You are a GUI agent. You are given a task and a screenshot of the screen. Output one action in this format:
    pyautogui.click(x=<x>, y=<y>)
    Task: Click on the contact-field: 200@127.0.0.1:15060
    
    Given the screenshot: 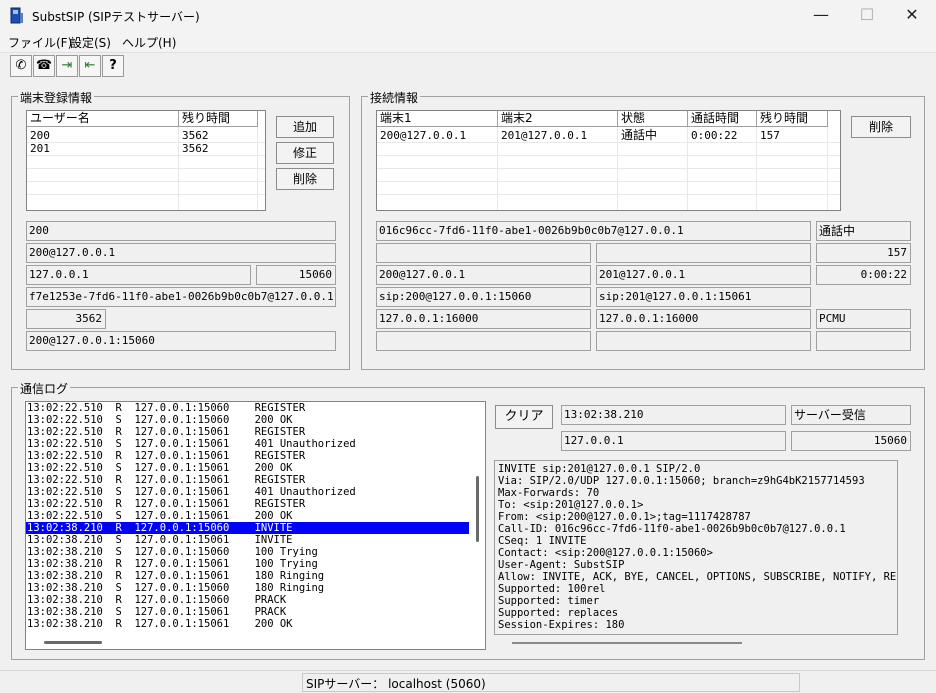 What is the action you would take?
    pyautogui.click(x=181, y=341)
    